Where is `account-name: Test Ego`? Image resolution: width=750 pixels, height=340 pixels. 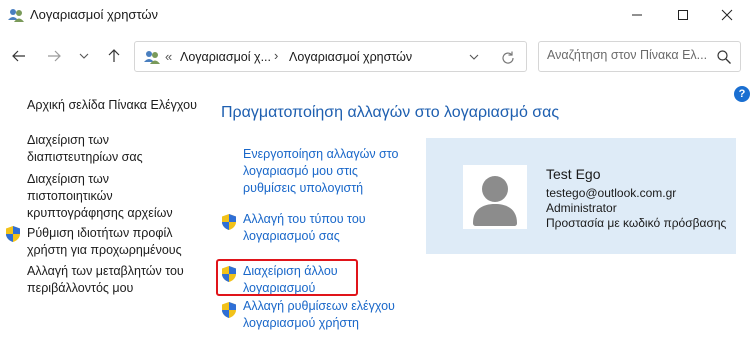 account-name: Test Ego is located at coordinates (573, 174).